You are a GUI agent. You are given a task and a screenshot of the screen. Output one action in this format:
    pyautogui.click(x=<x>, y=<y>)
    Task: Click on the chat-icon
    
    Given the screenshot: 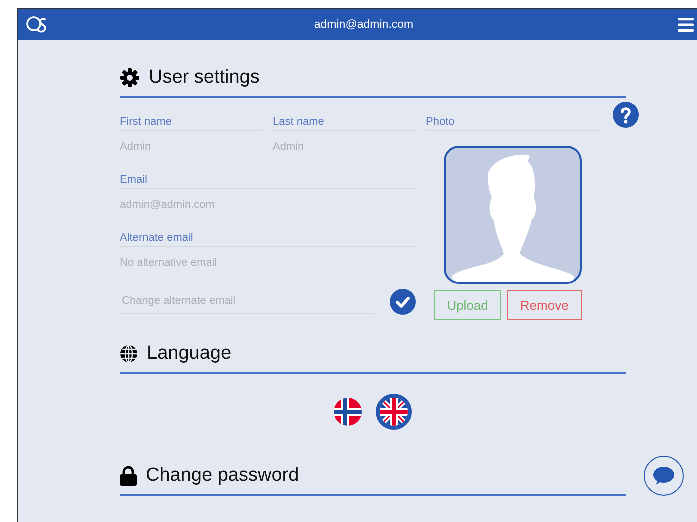 What is the action you would take?
    pyautogui.click(x=664, y=476)
    